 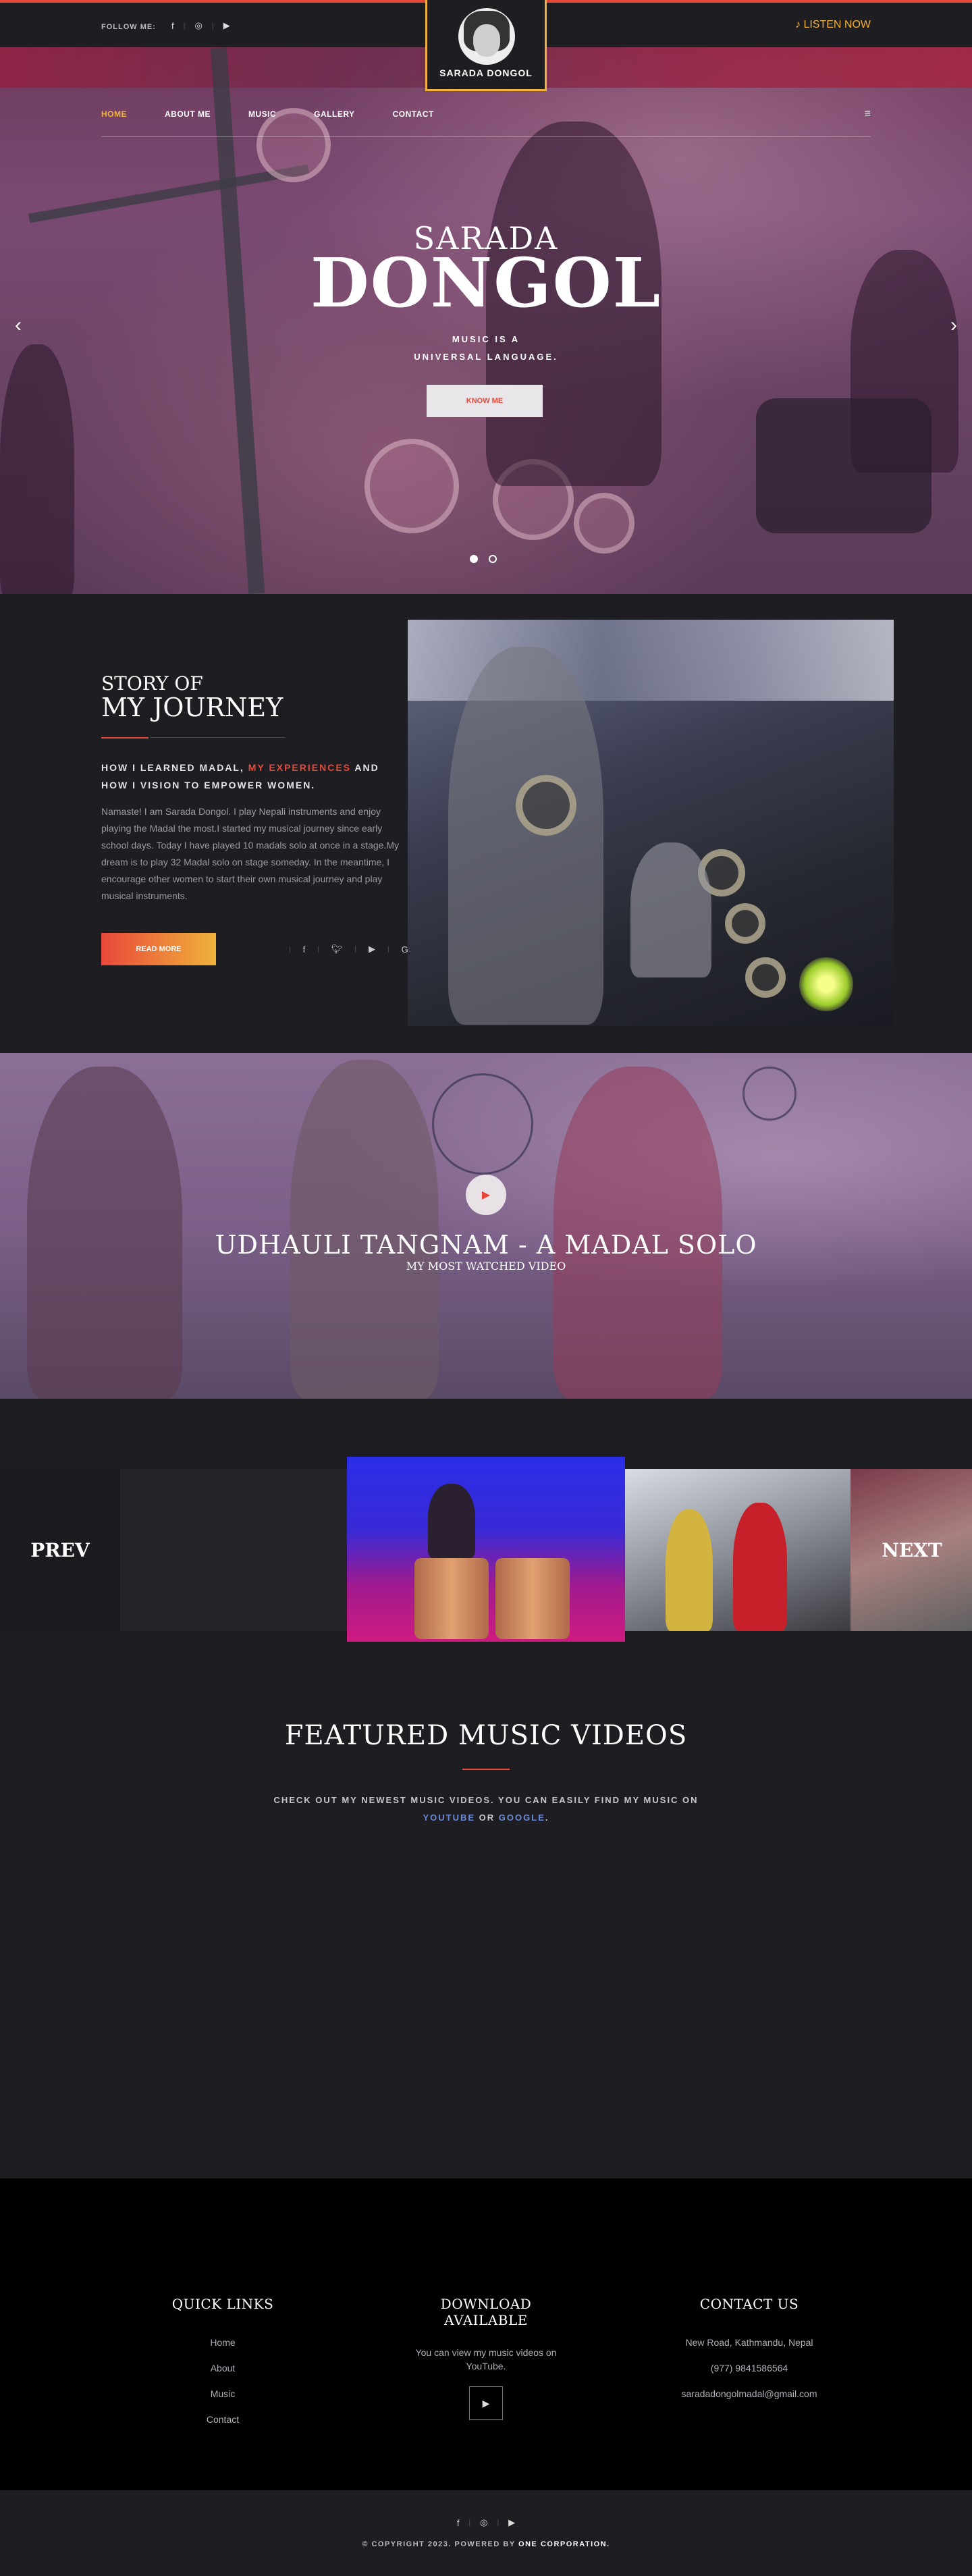 What do you see at coordinates (749, 2394) in the screenshot?
I see `contact-email: saradadongolmadal@gmail.com` at bounding box center [749, 2394].